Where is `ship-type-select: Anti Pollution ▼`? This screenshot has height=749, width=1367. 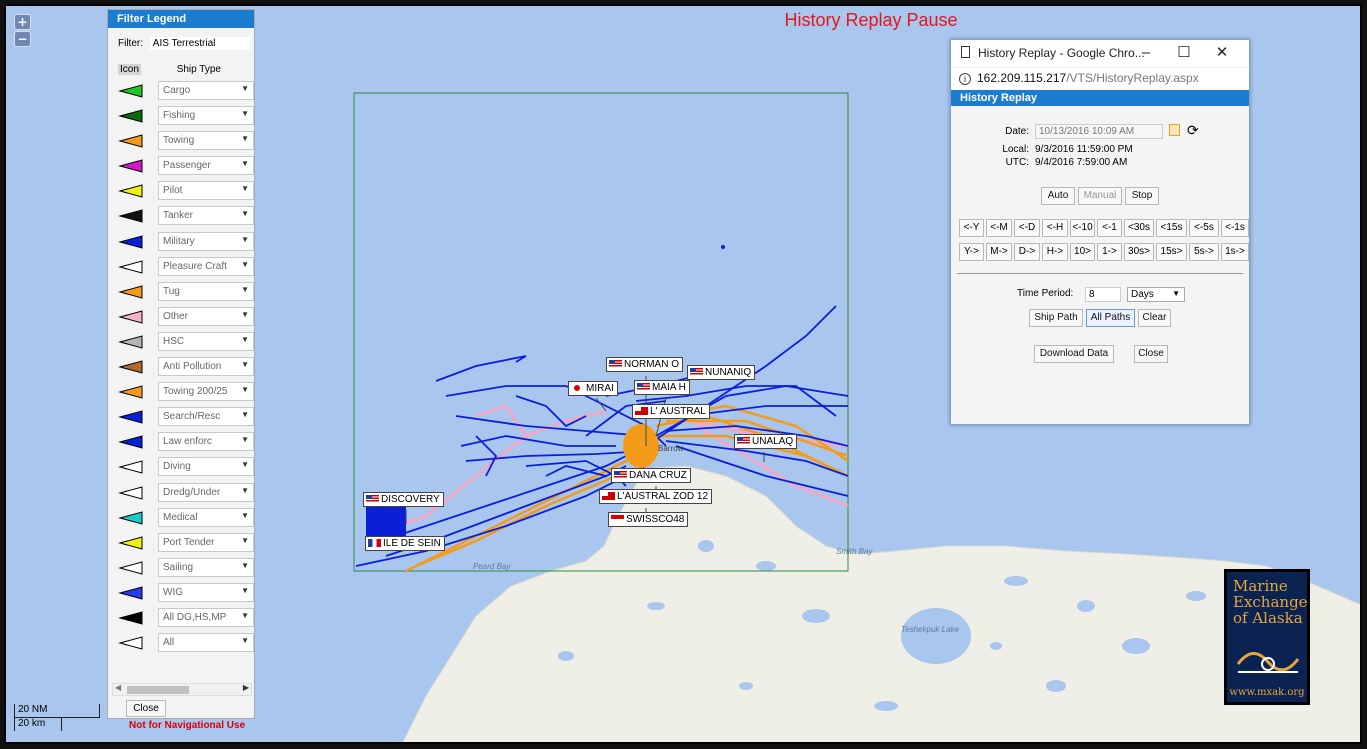 ship-type-select: Anti Pollution ▼ is located at coordinates (206, 367).